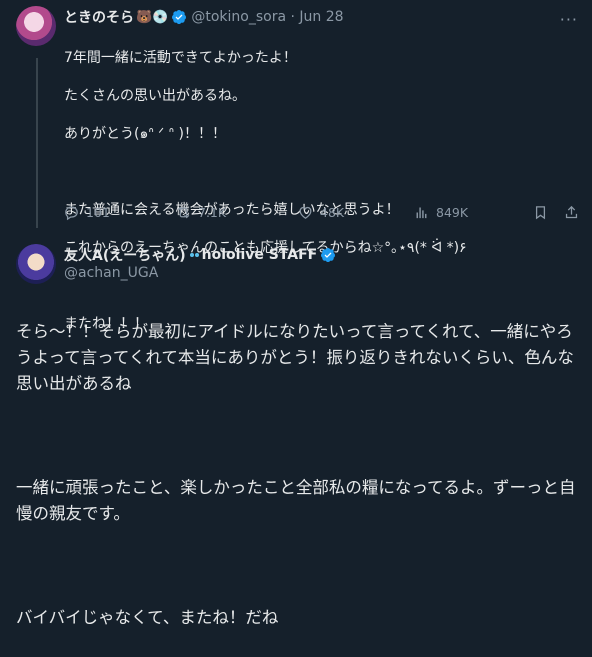 Image resolution: width=592 pixels, height=657 pixels. I want to click on bookmark-button, so click(540, 212).